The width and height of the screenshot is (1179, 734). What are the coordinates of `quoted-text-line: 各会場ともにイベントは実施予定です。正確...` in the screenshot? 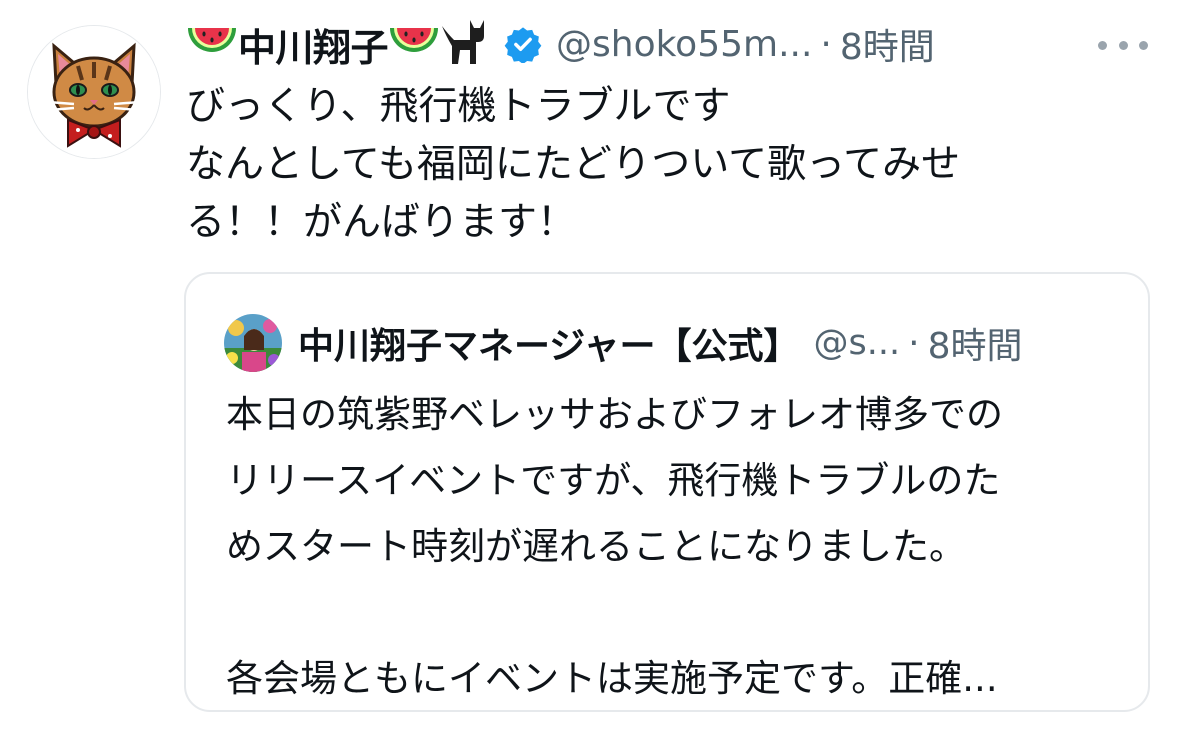 It's located at (612, 678).